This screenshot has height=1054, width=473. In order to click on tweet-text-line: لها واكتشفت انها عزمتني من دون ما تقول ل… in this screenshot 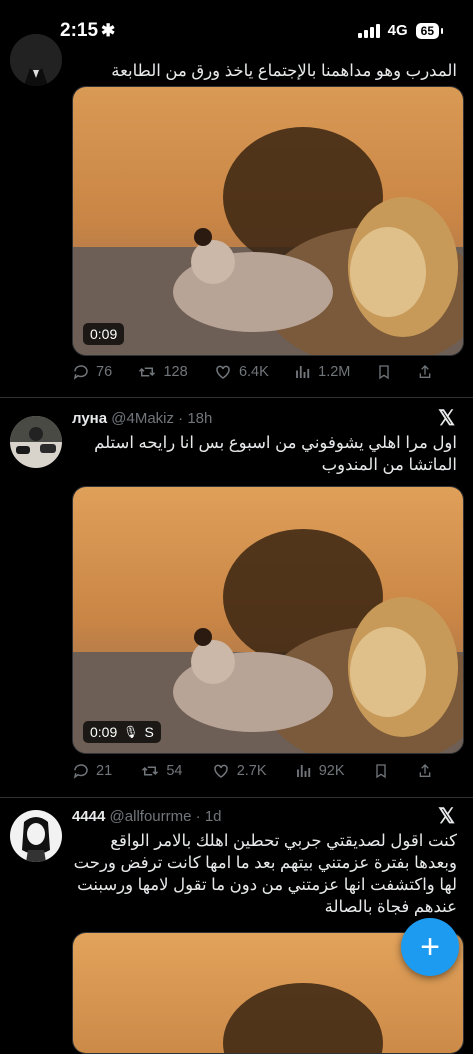, I will do `click(267, 885)`.